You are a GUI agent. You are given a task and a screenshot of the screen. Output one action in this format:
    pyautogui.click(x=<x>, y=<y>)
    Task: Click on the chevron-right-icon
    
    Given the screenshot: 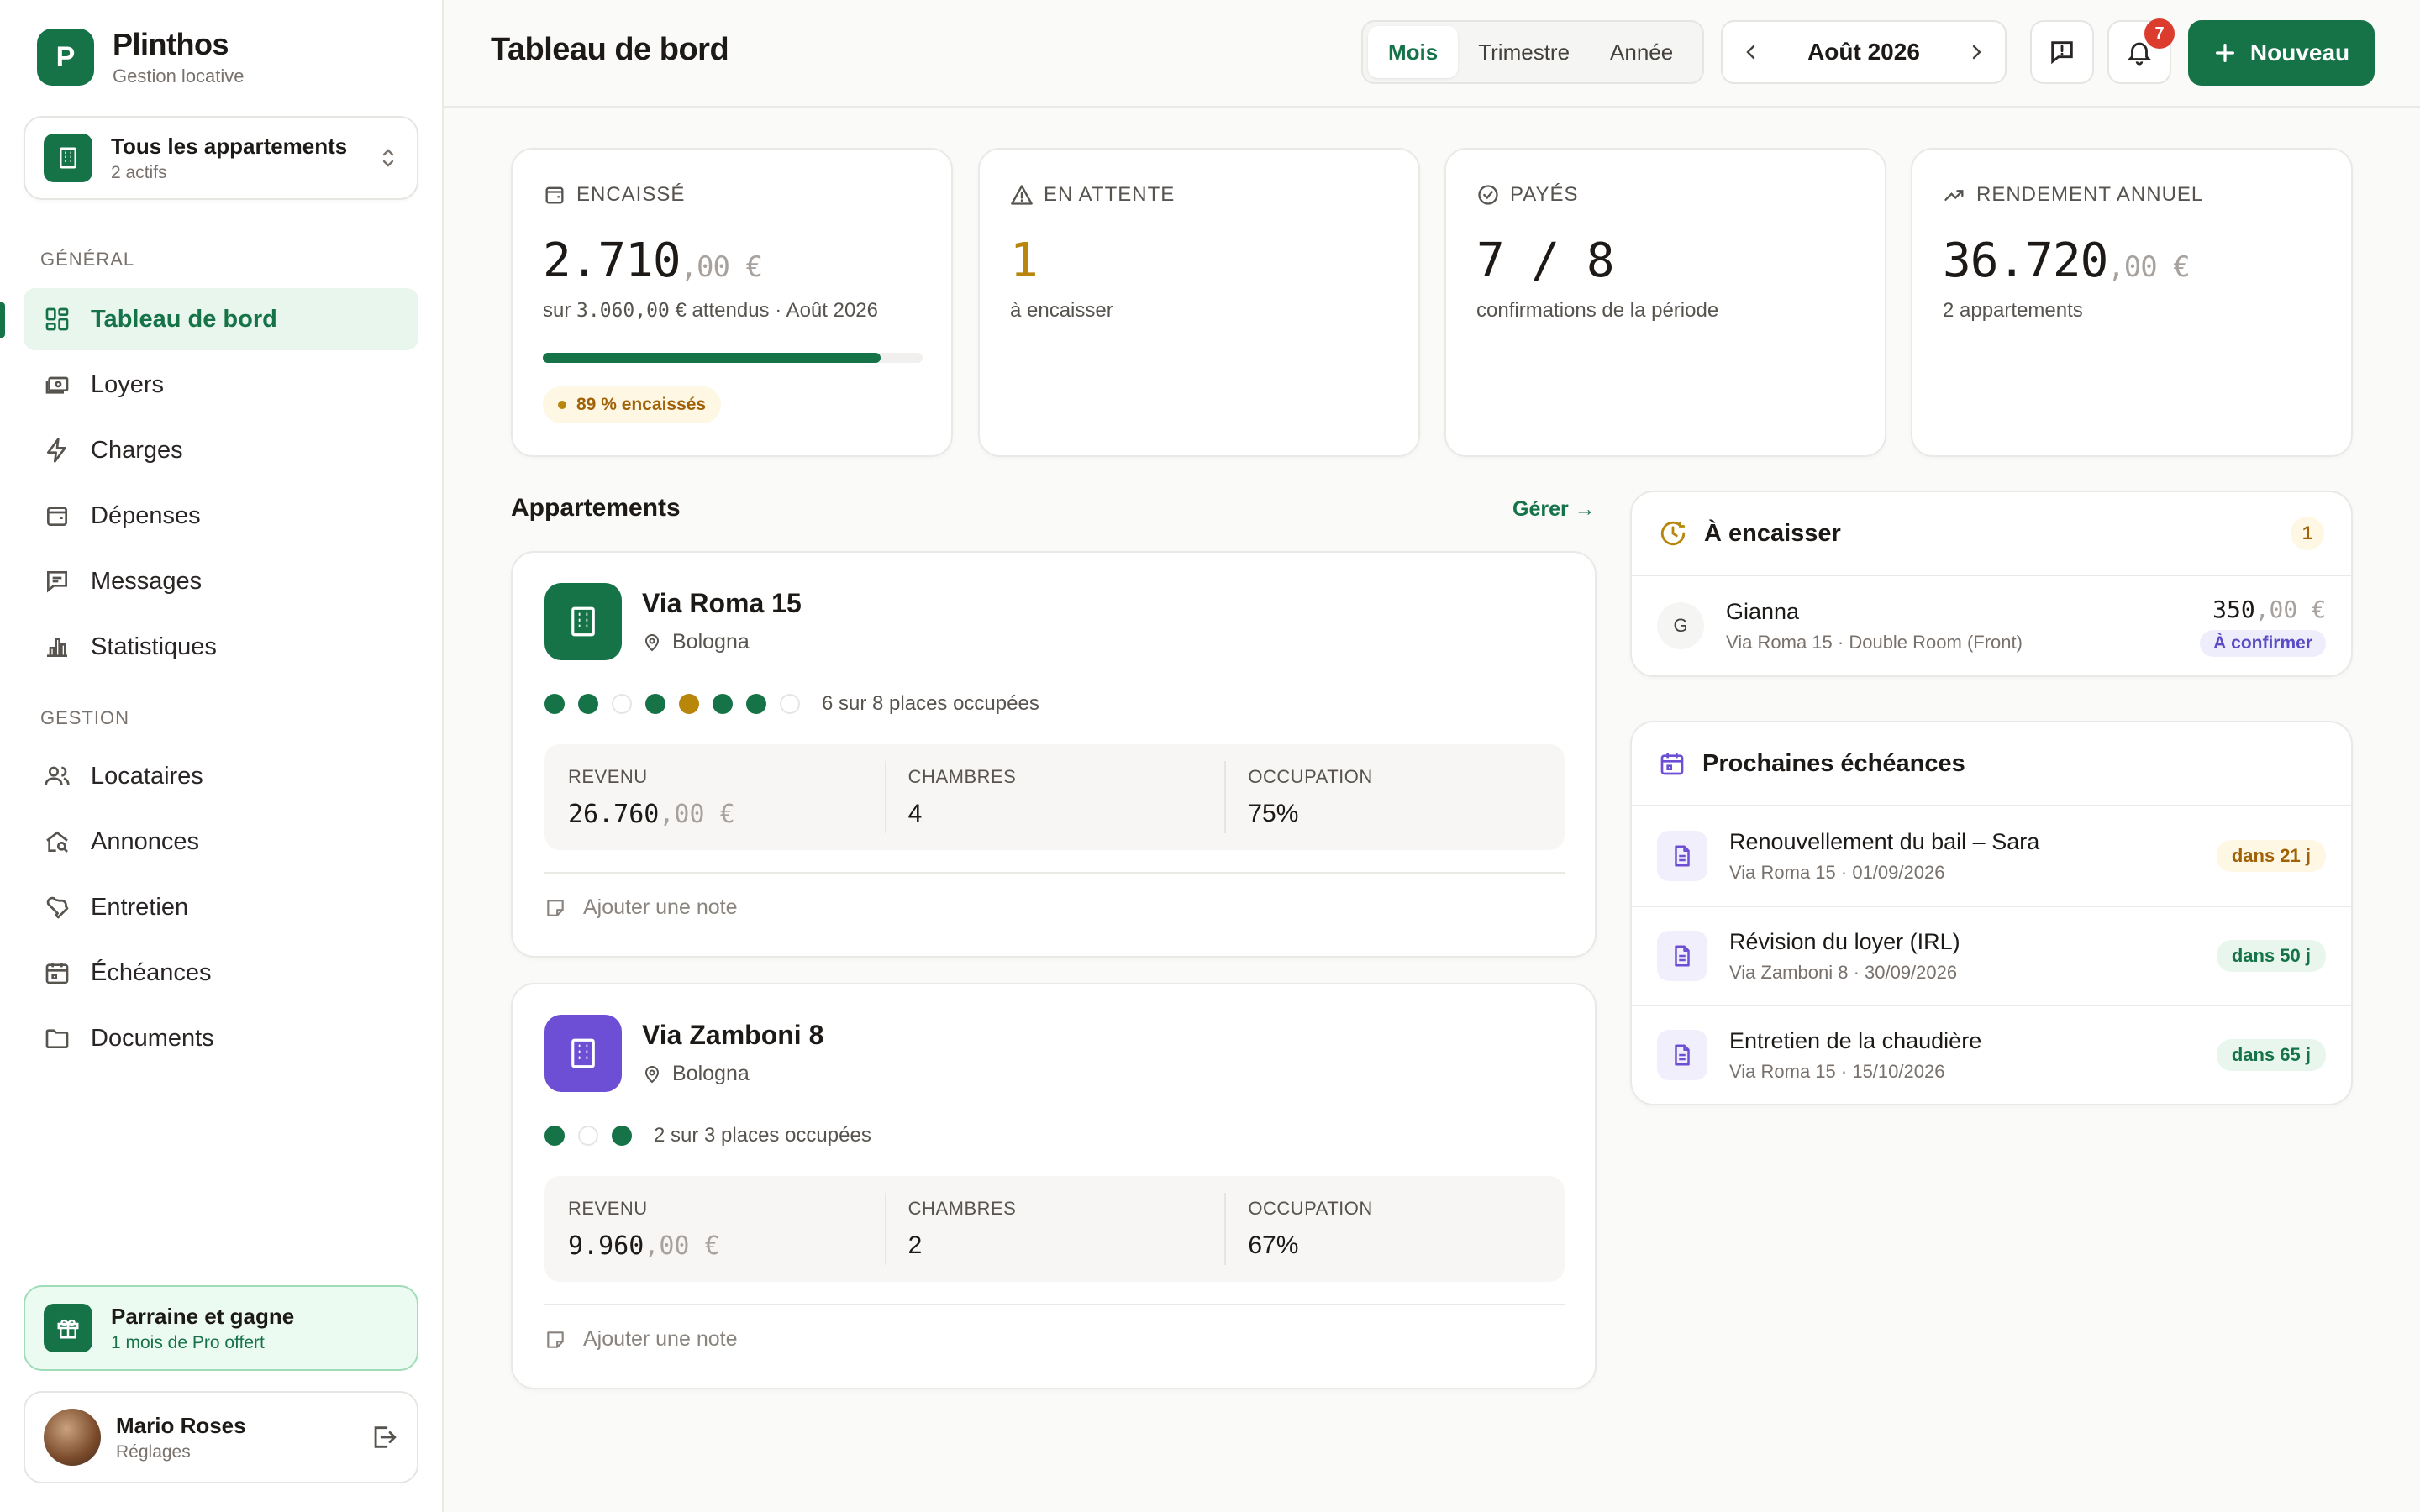 What is the action you would take?
    pyautogui.click(x=1976, y=52)
    